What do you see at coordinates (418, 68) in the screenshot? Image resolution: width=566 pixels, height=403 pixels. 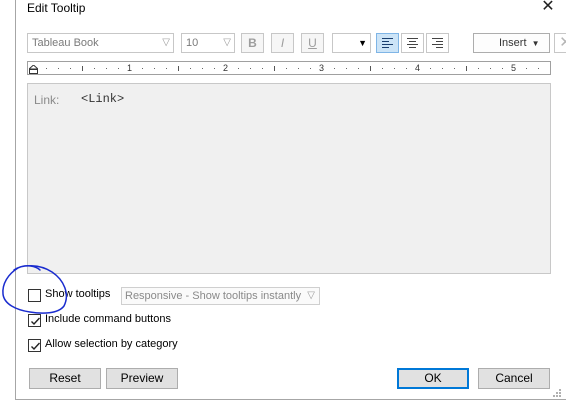 I see `ruler-number: 4` at bounding box center [418, 68].